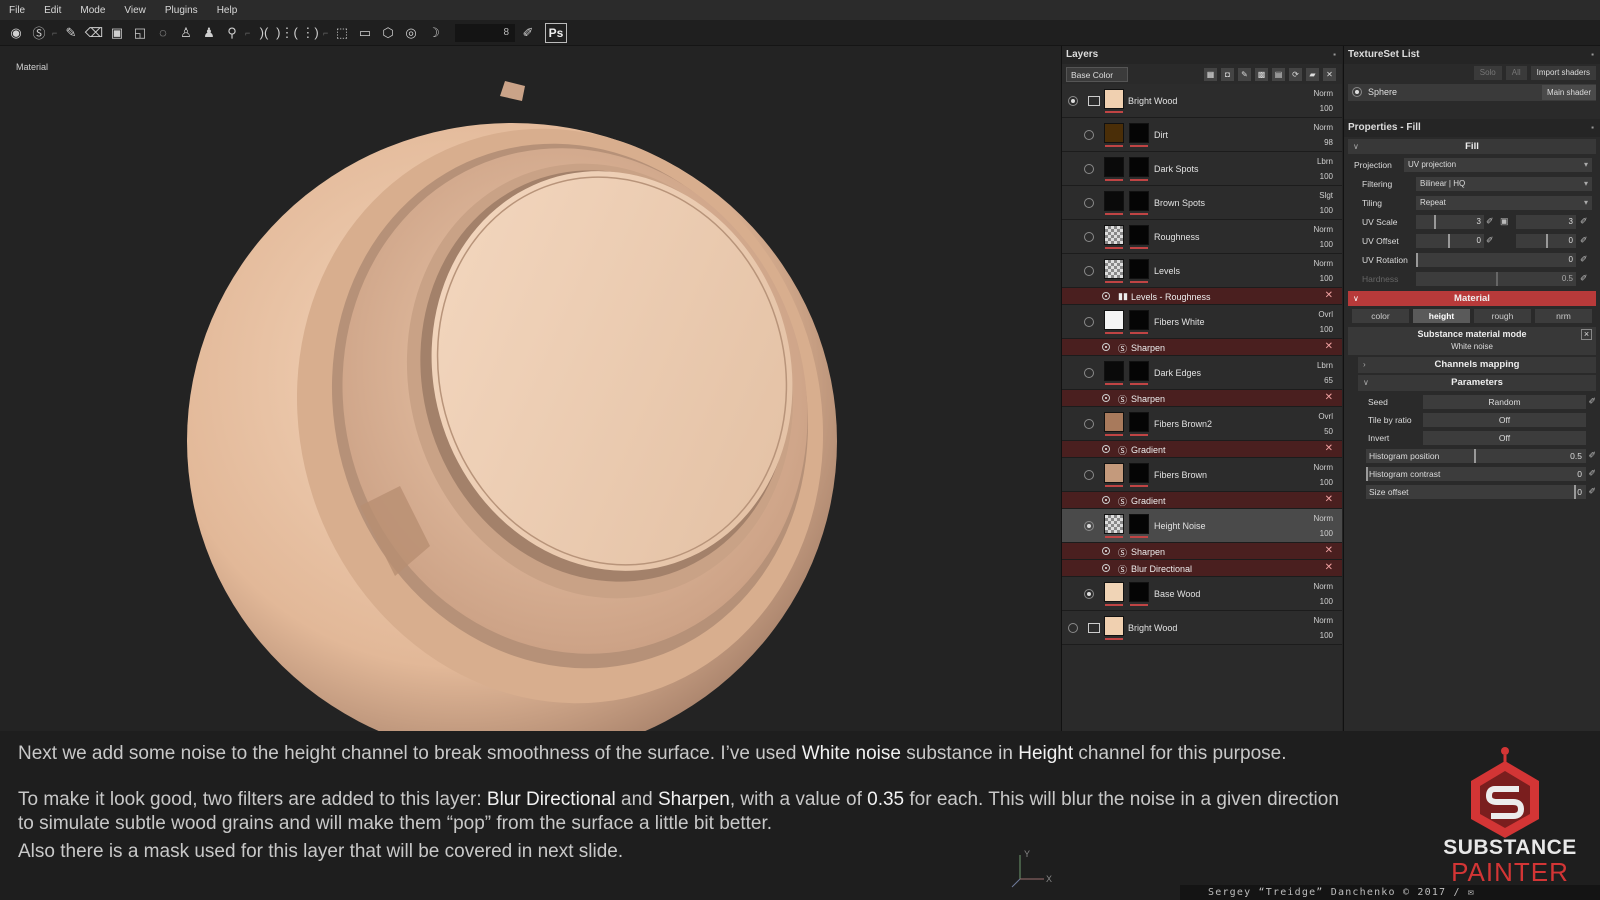 This screenshot has height=900, width=1600. I want to click on import-shaders-button: Import shaders, so click(1563, 73).